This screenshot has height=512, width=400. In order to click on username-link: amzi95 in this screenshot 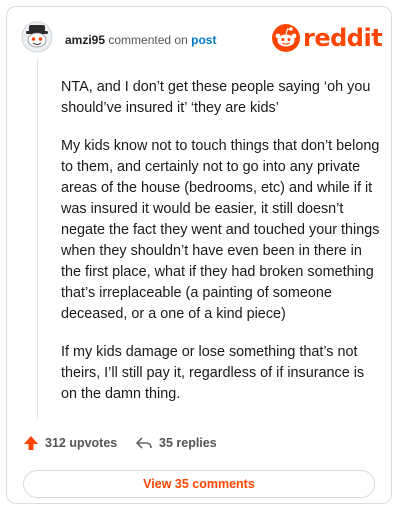, I will do `click(85, 40)`.